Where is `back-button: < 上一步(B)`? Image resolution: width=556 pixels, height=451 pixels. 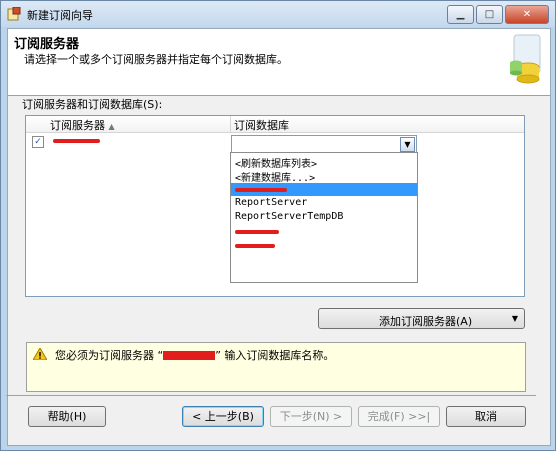
back-button: < 上一步(B) is located at coordinates (223, 416).